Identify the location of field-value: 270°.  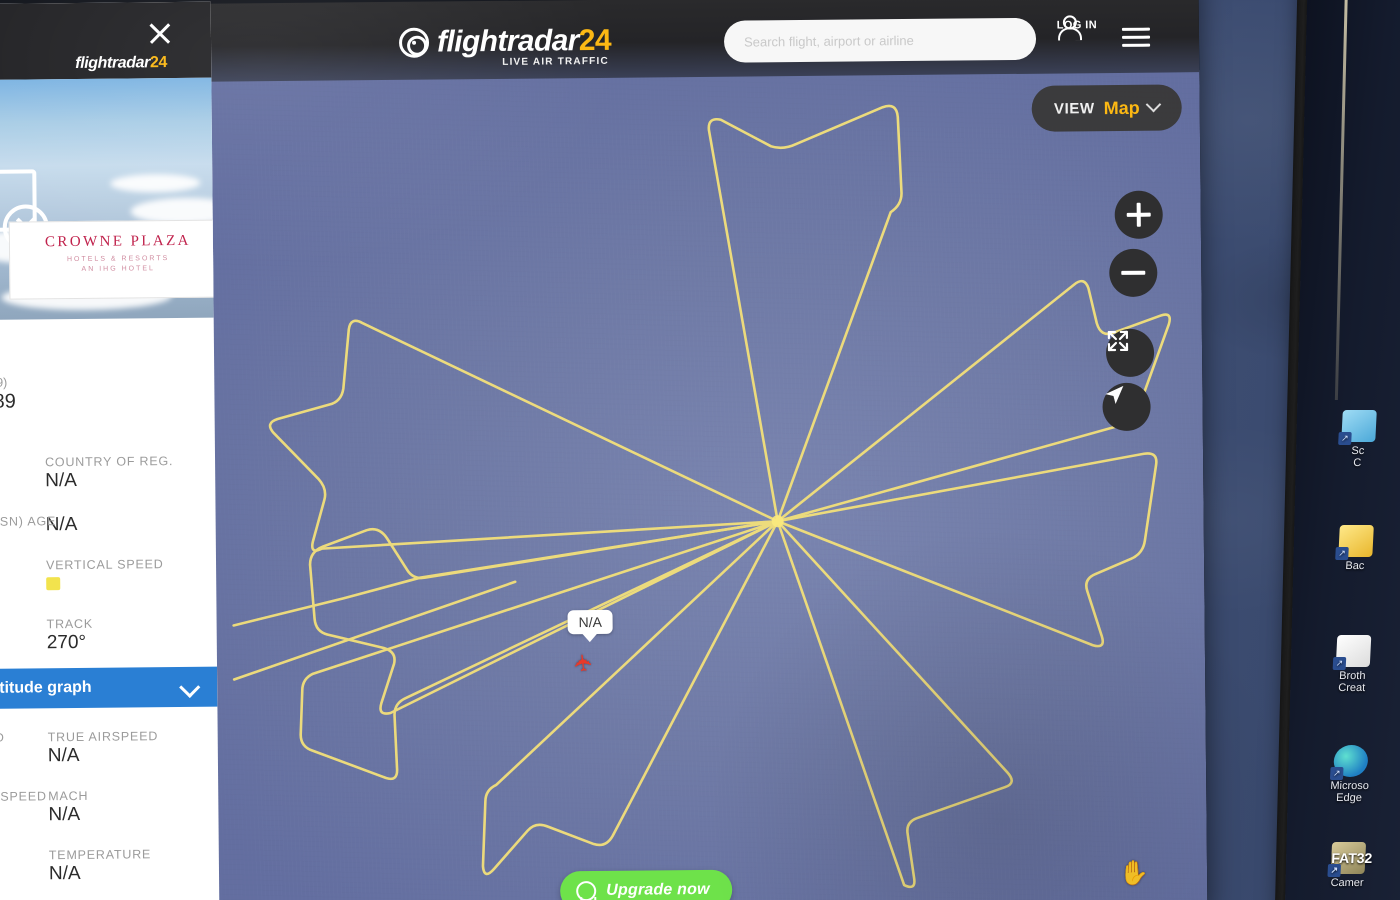
(66, 642).